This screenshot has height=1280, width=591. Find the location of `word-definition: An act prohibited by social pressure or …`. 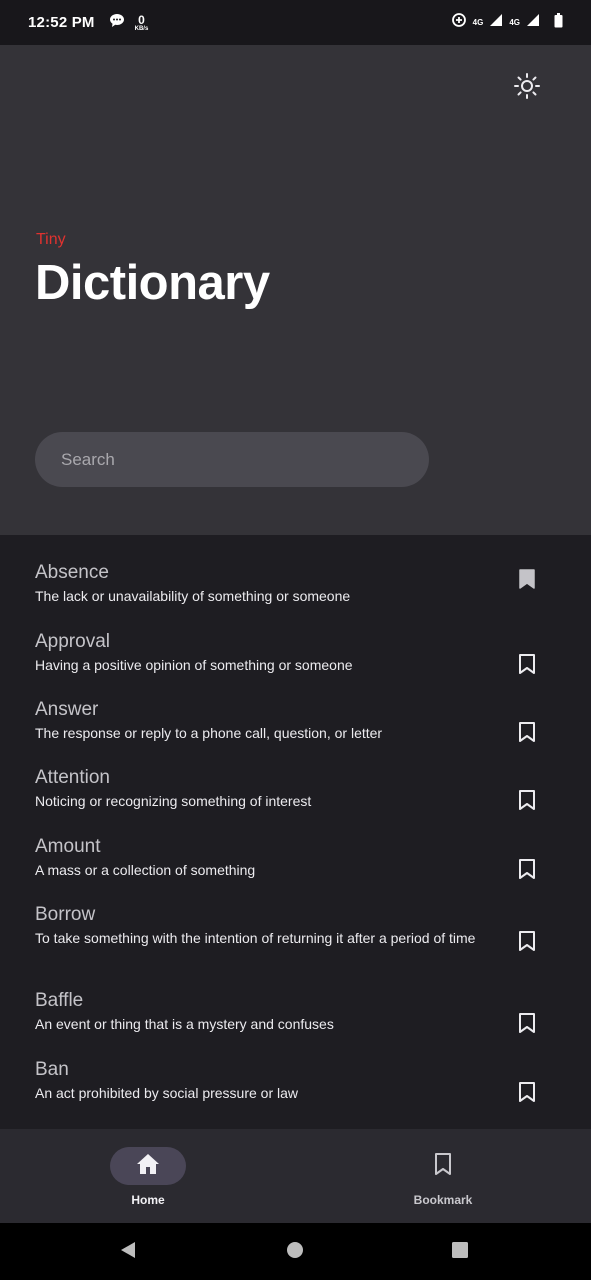

word-definition: An act prohibited by social pressure or … is located at coordinates (167, 1093).